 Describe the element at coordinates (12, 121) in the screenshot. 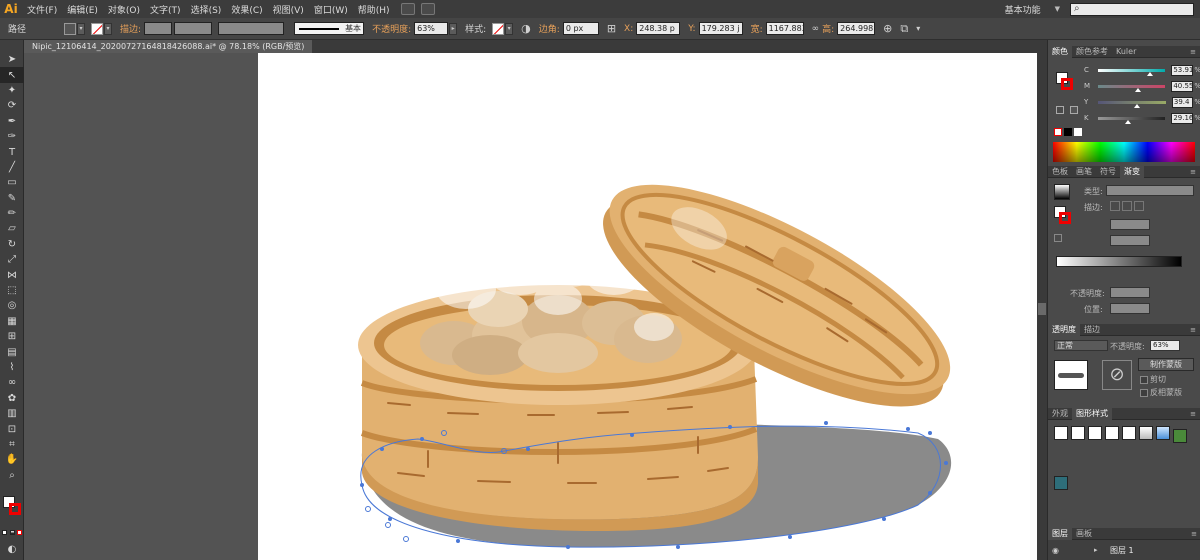

I see `pen-tool-icon: ✒` at that location.